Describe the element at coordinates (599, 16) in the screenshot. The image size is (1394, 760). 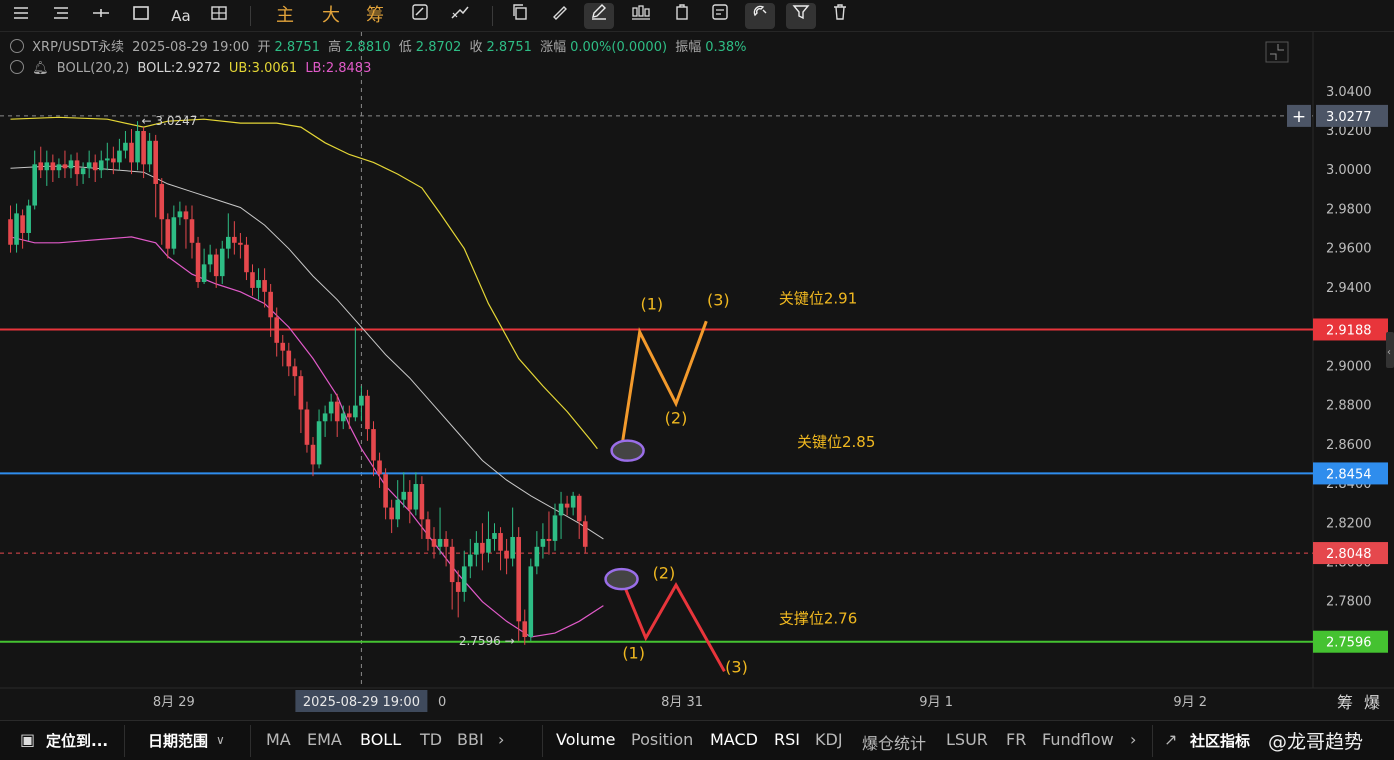
I see `pen-icon` at that location.